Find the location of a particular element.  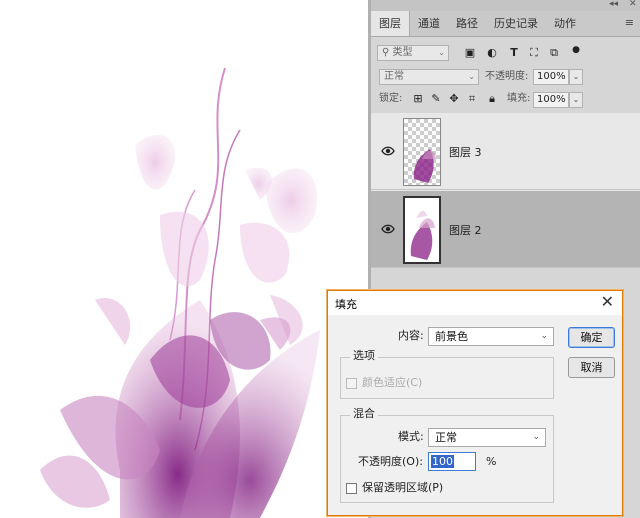

layer-row-selected: 图层 2 is located at coordinates (505, 229).